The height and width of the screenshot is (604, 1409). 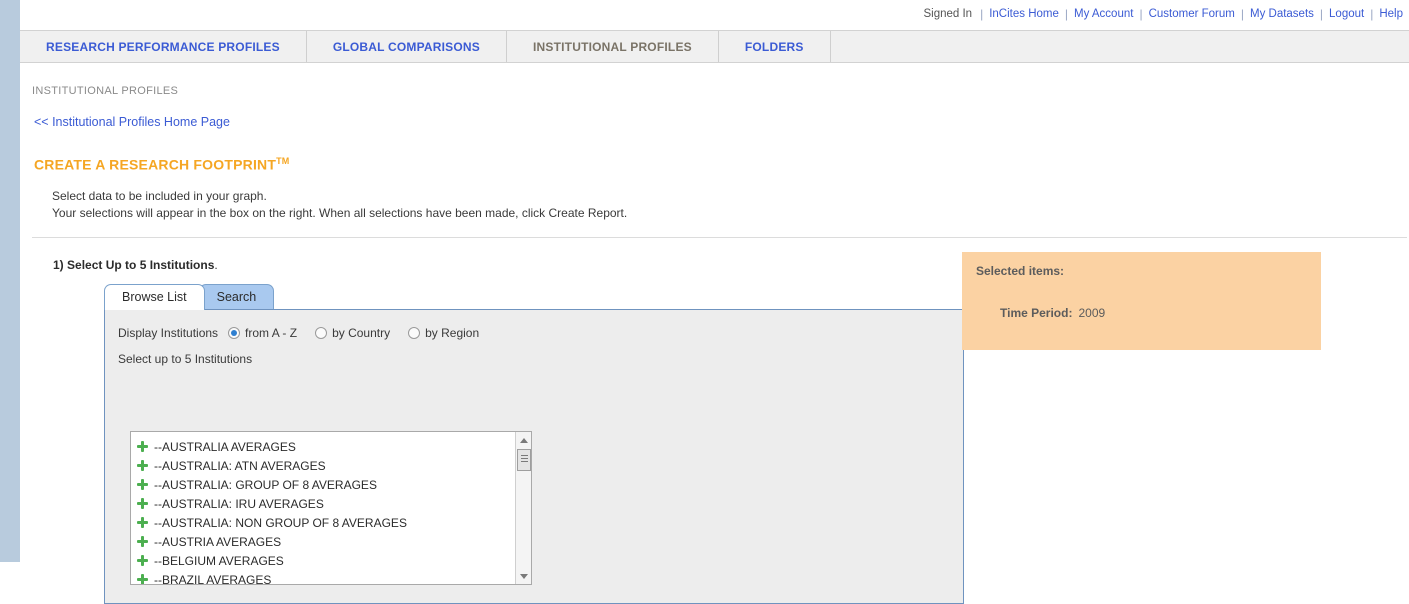 I want to click on list-item-label: --AUSTRALIA AVERAGES, so click(x=225, y=446).